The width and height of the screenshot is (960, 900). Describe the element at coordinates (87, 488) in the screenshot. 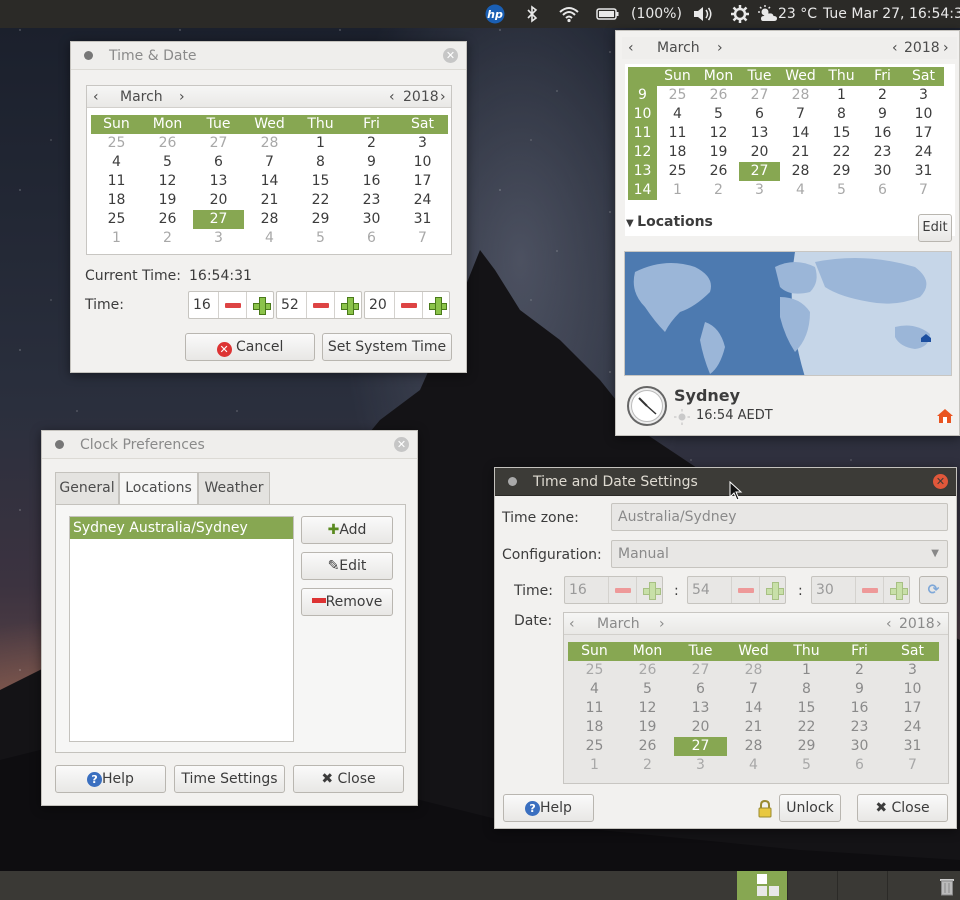

I see `tab-general: General` at that location.